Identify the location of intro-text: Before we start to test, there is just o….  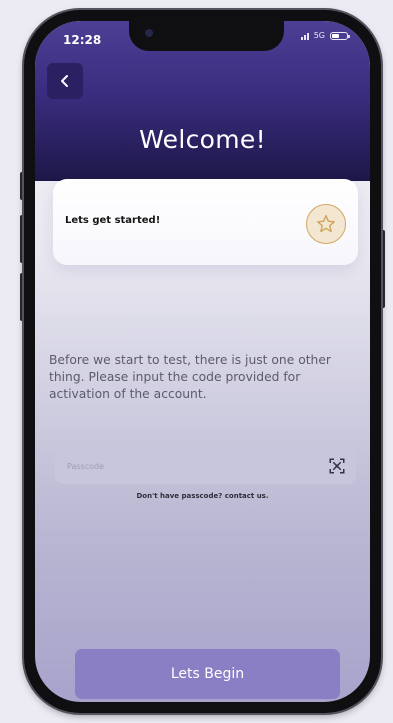
(190, 377).